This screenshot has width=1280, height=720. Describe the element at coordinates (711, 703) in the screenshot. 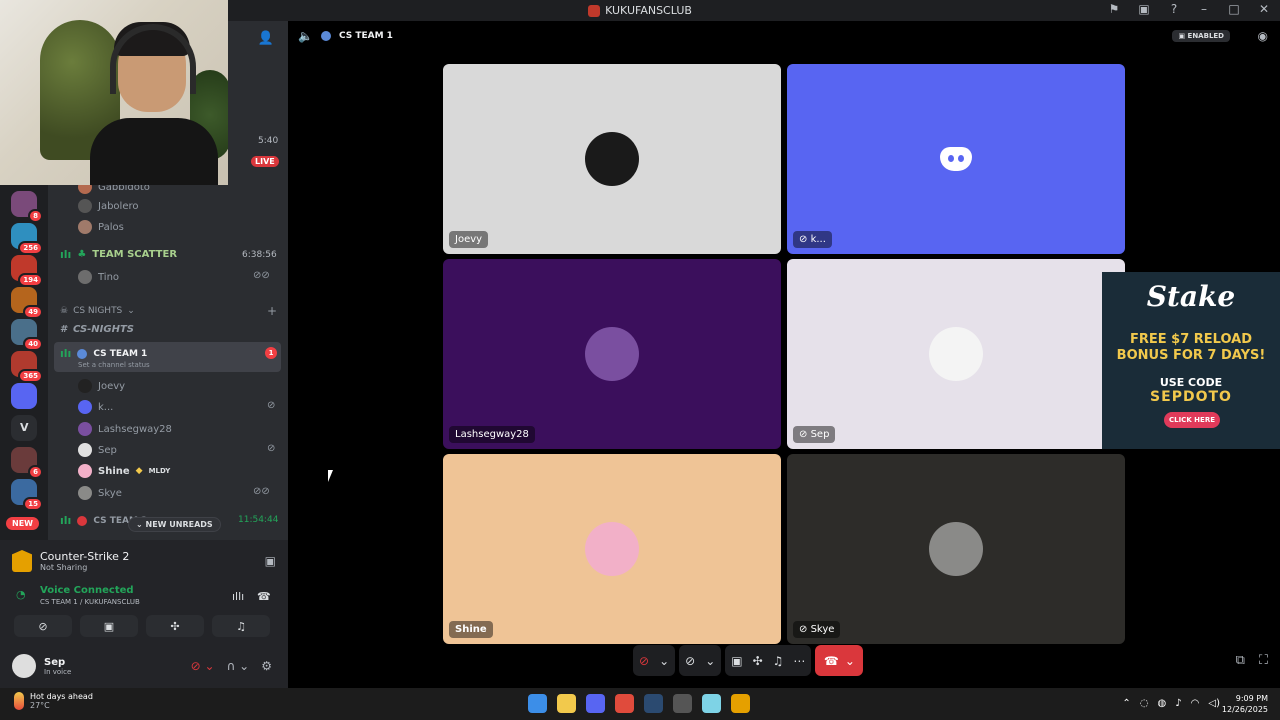

I see `notepad-icon` at that location.